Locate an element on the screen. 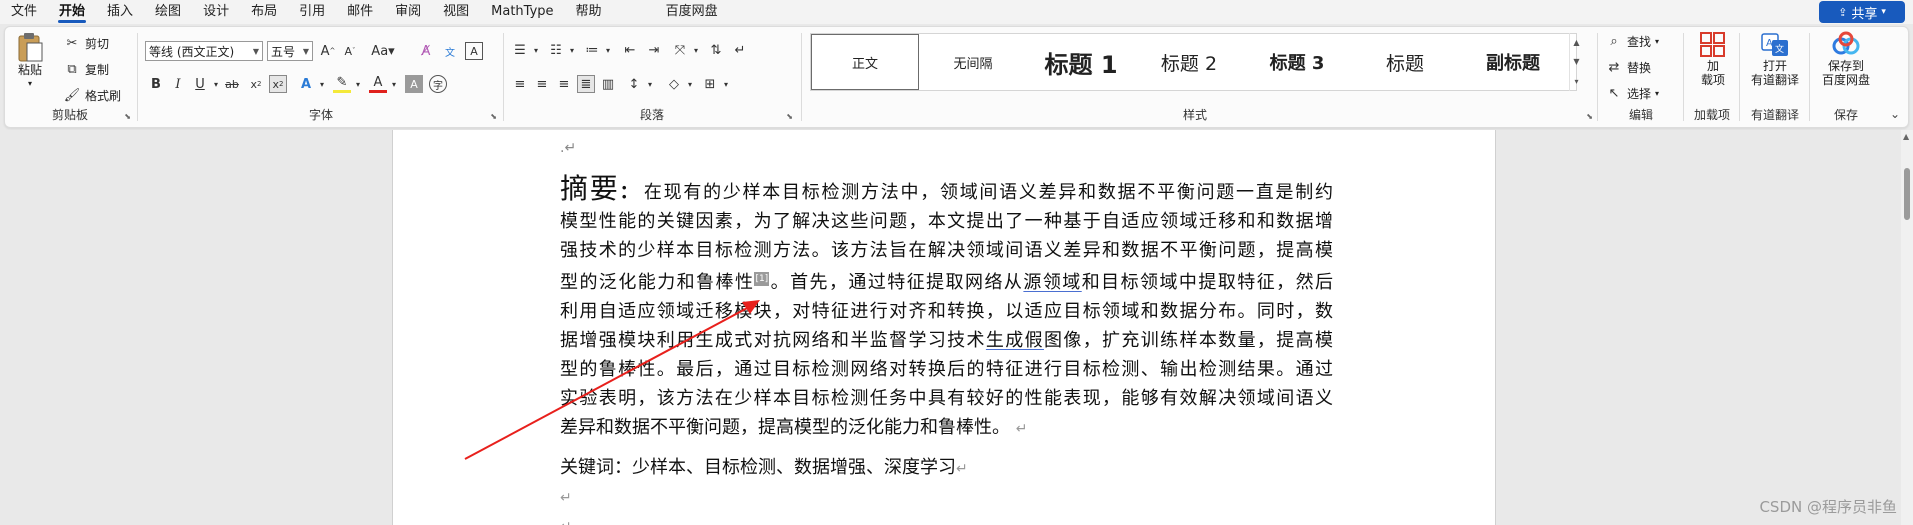 This screenshot has width=1913, height=525. replace-icon: ⇄ is located at coordinates (1614, 67).